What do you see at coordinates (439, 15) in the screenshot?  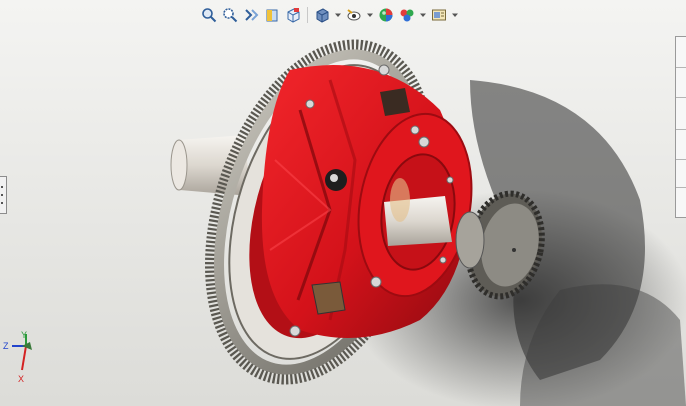 I see `view-settings-icon` at bounding box center [439, 15].